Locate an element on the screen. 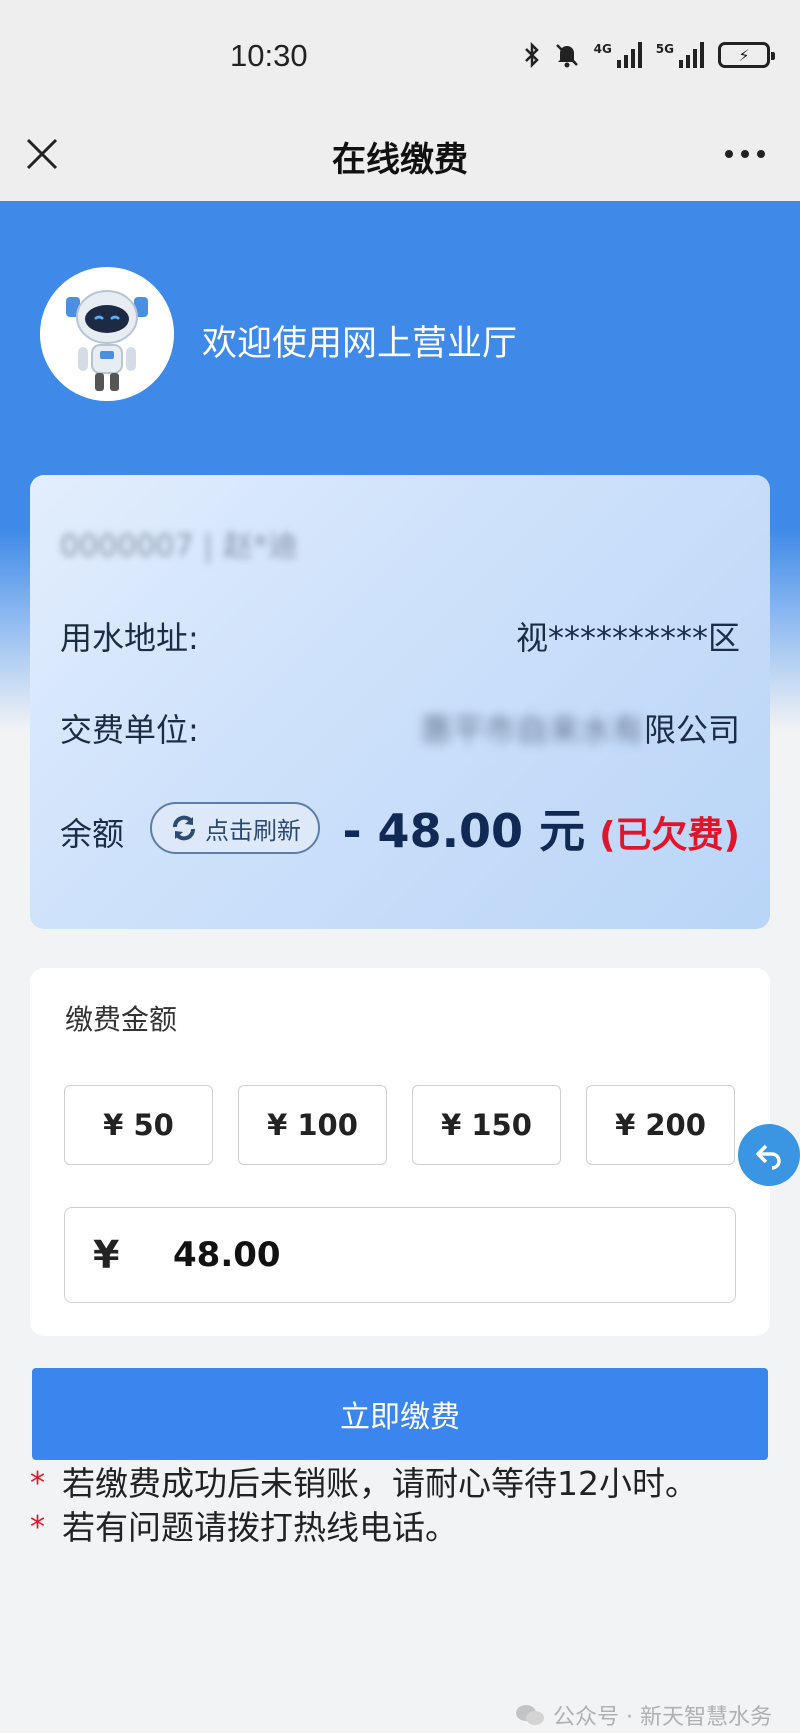 Image resolution: width=800 pixels, height=1733 pixels. balance-amount: - 48.00 元 is located at coordinates (464, 831).